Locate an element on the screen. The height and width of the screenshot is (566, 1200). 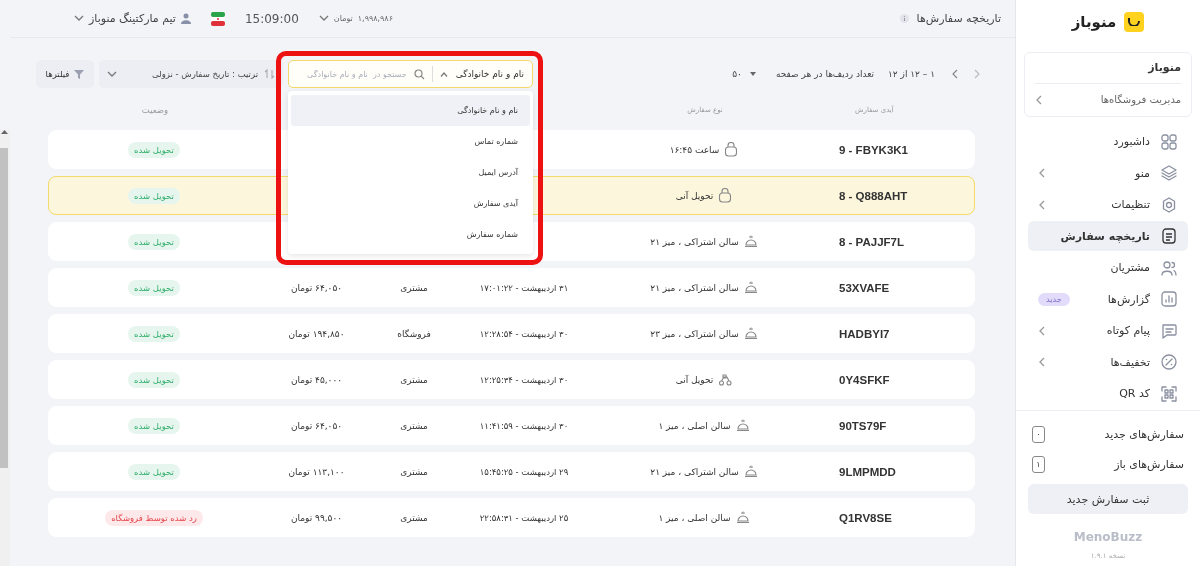
order-id: 53XVAFE is located at coordinates (864, 287).